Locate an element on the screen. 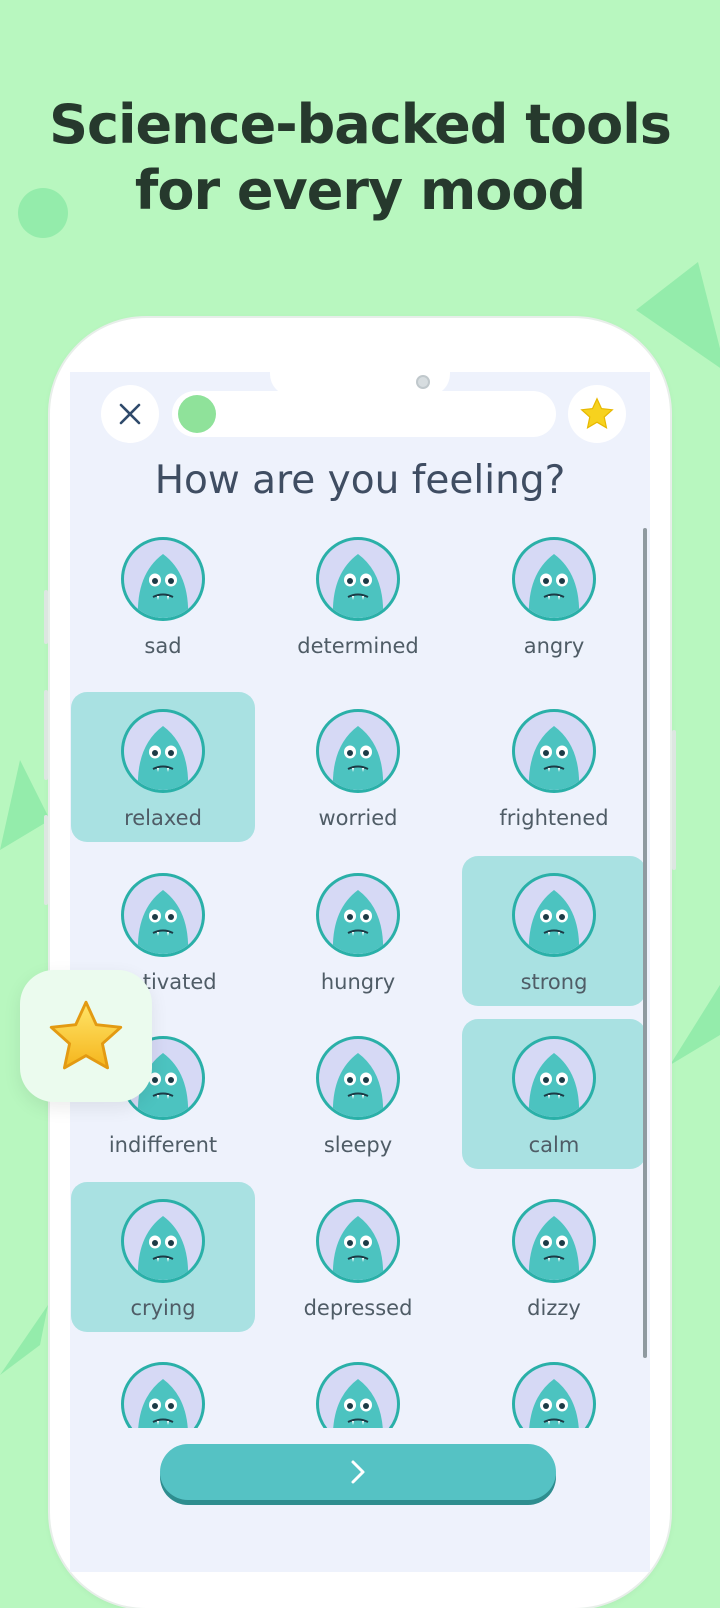 This screenshot has height=1608, width=720. mood-option: relaxed is located at coordinates (163, 767).